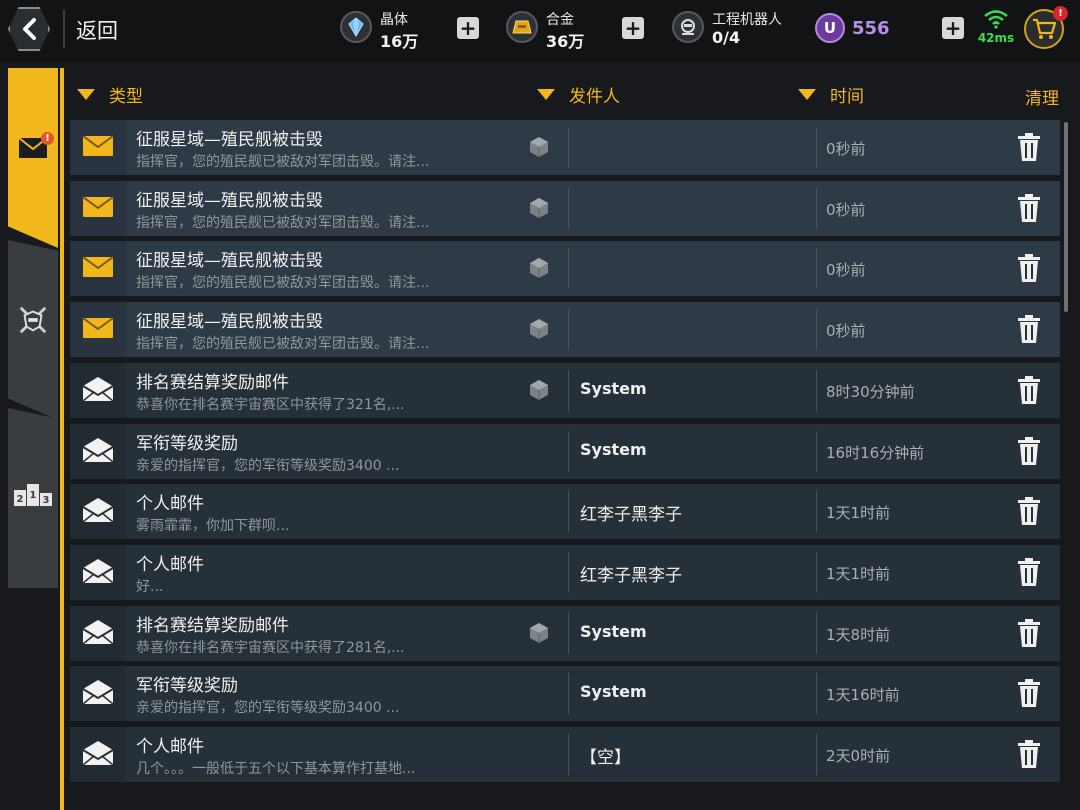  I want to click on network-status: 42ms, so click(996, 27).